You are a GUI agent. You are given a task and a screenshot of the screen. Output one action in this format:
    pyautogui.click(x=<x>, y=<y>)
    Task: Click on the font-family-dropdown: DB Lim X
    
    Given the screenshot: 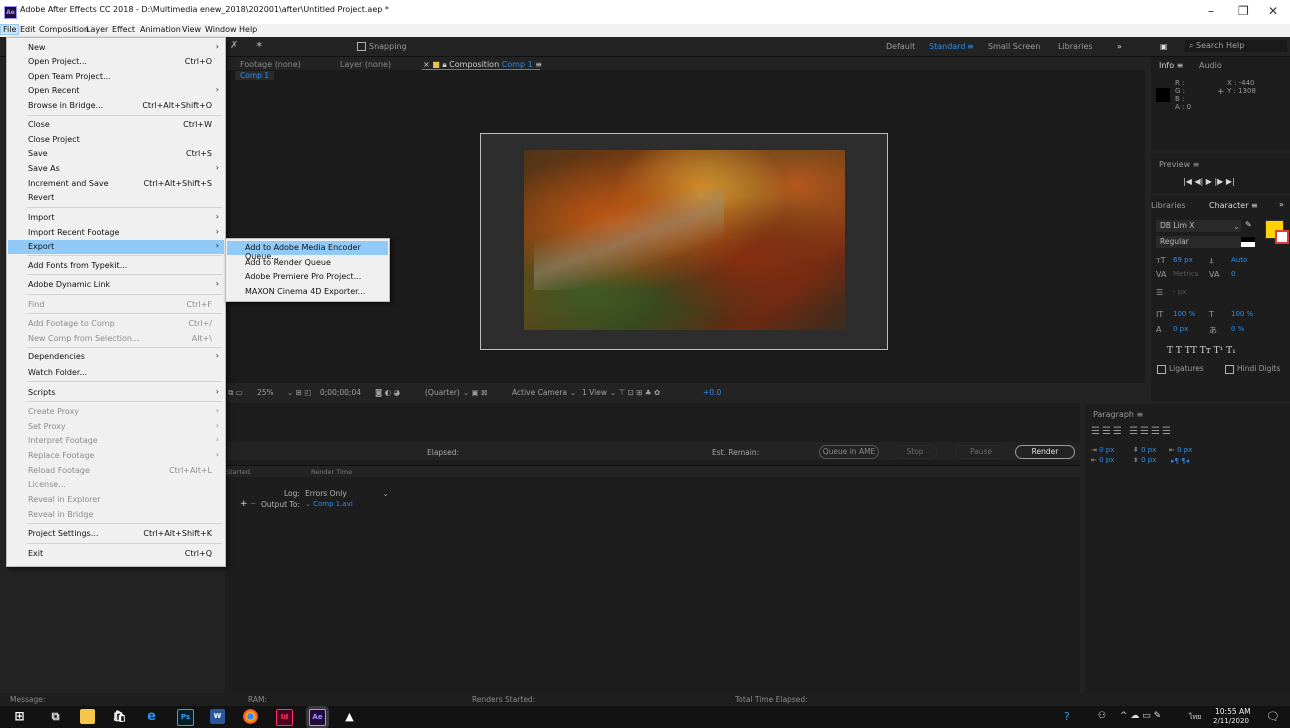 What is the action you would take?
    pyautogui.click(x=1198, y=226)
    